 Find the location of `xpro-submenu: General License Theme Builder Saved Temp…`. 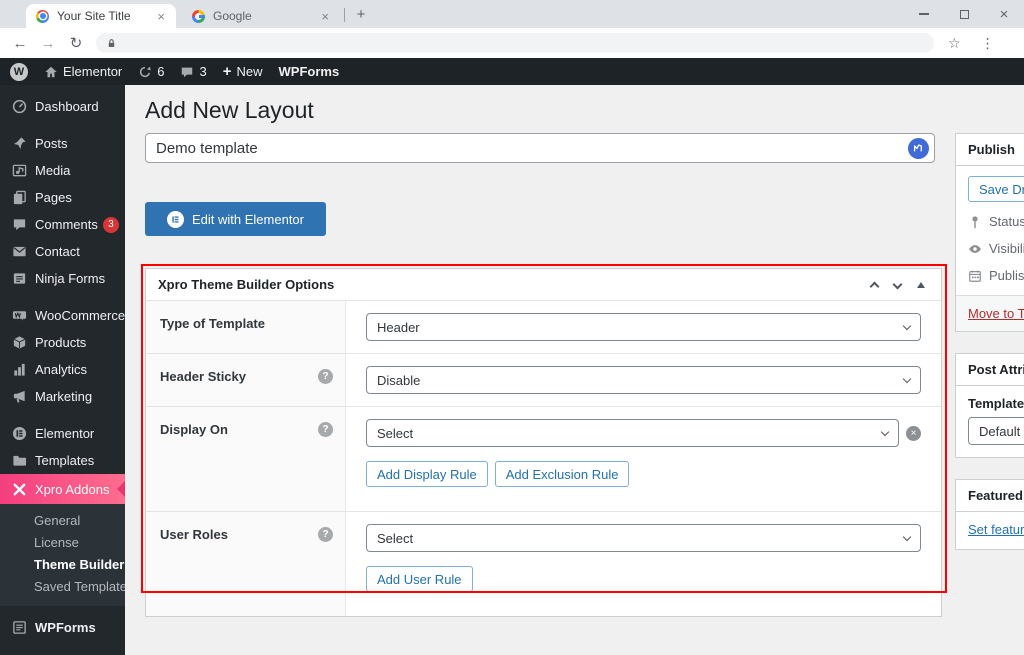

xpro-submenu: General License Theme Builder Saved Temp… is located at coordinates (62, 555).